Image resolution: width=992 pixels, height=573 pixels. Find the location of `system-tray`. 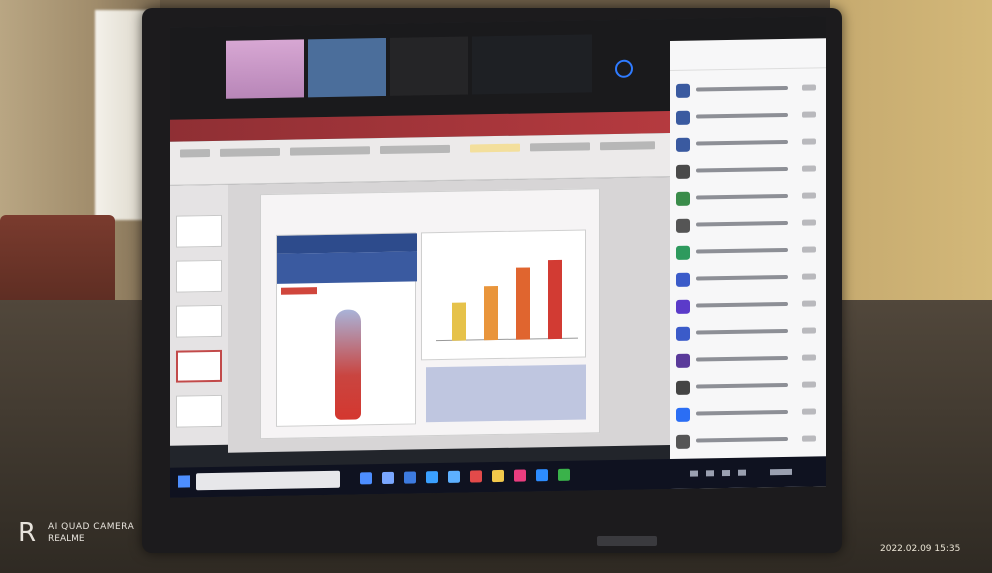

system-tray is located at coordinates (748, 472).